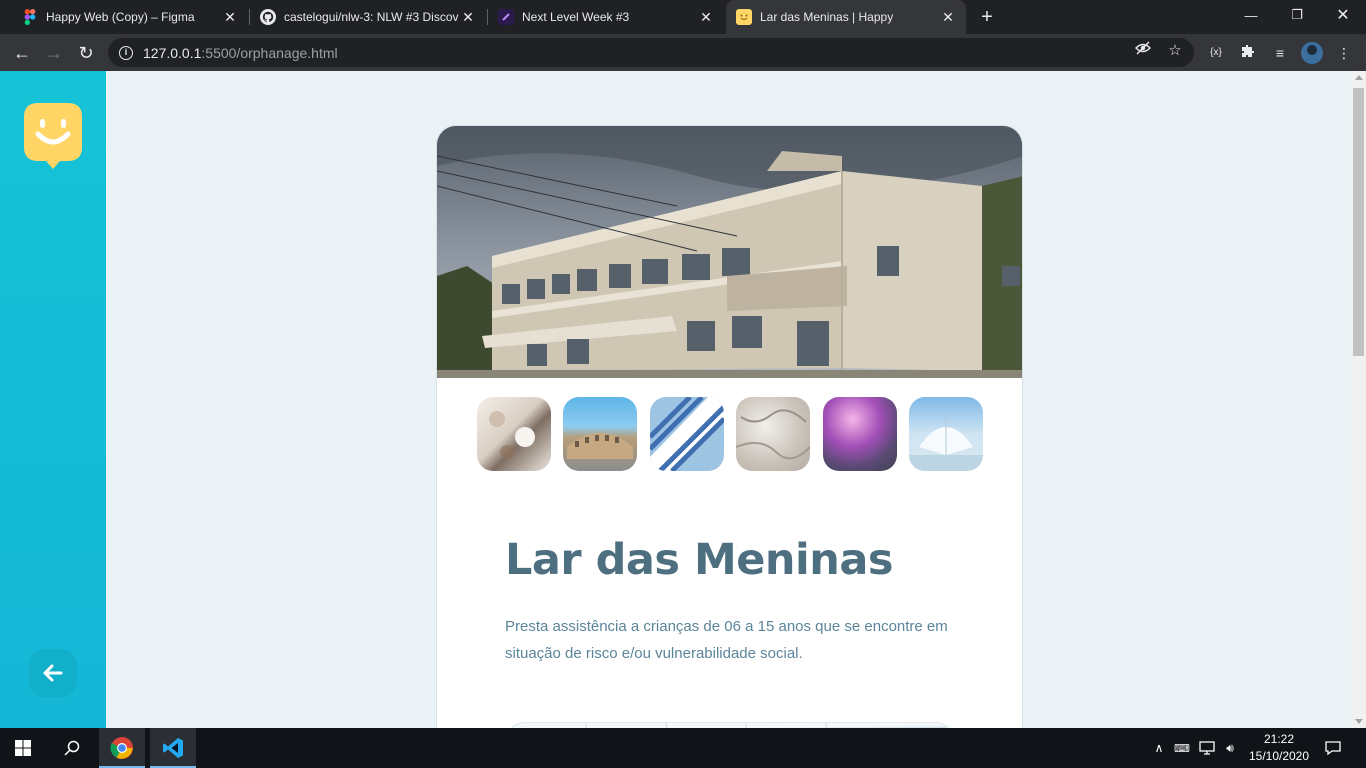 This screenshot has width=1366, height=768. Describe the element at coordinates (1182, 748) in the screenshot. I see `keyboard-language-icon: ⌨` at that location.